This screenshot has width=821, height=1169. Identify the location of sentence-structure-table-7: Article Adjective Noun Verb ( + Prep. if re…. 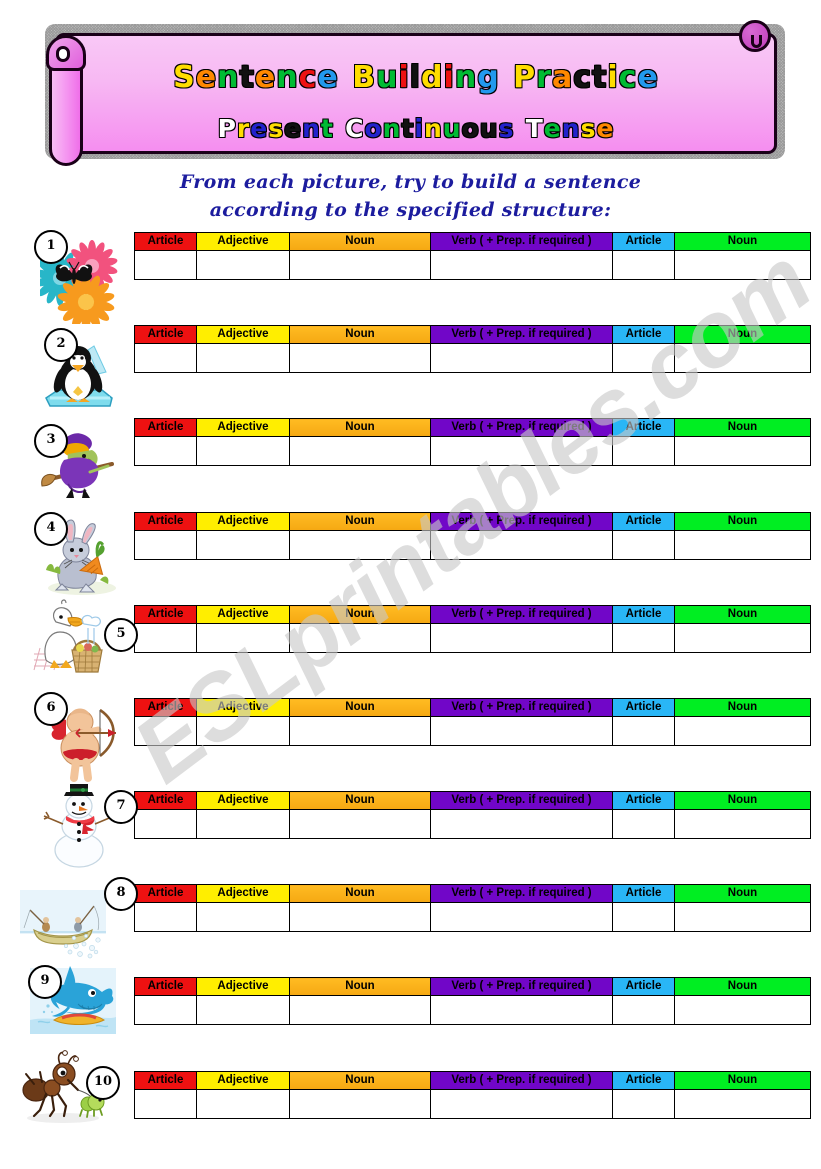
(472, 815).